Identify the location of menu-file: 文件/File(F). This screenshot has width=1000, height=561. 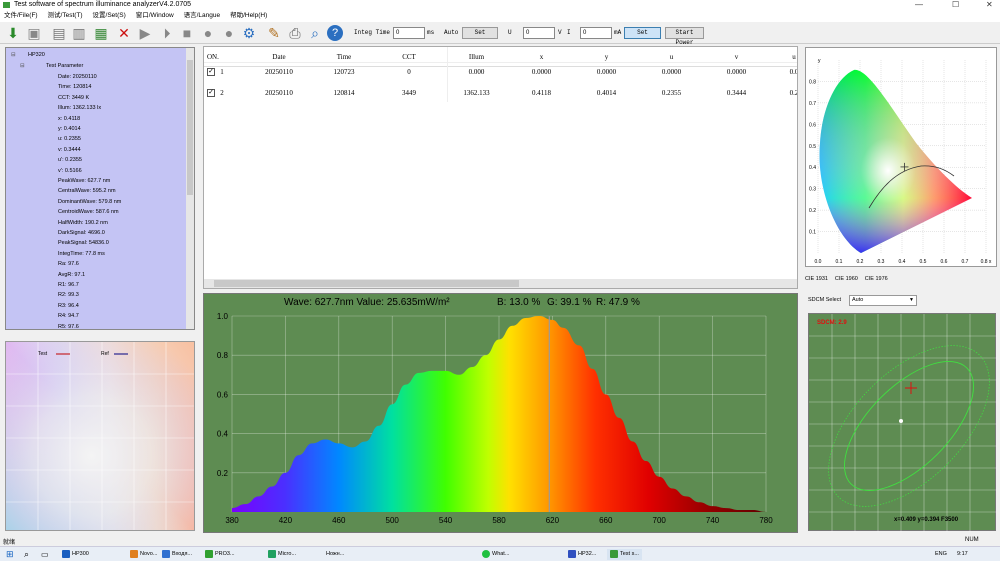
(21, 16).